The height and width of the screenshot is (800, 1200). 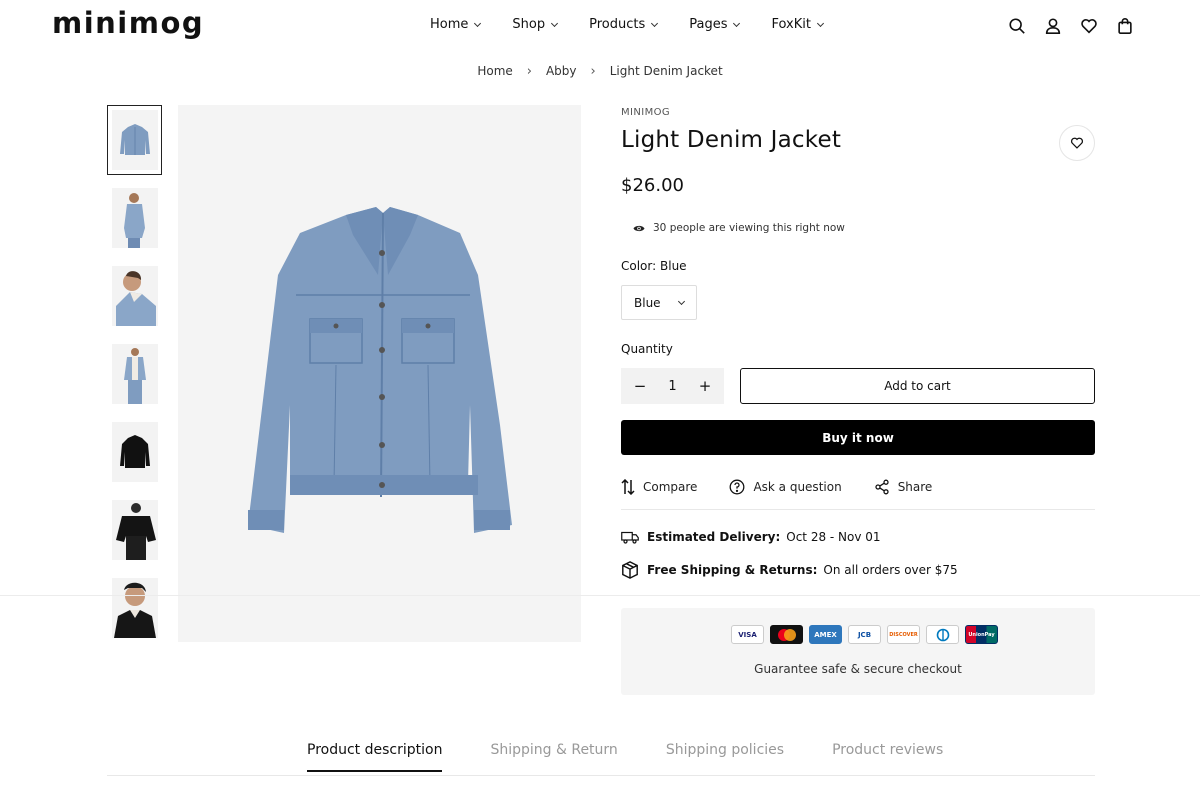 What do you see at coordinates (1053, 26) in the screenshot?
I see `account-icon` at bounding box center [1053, 26].